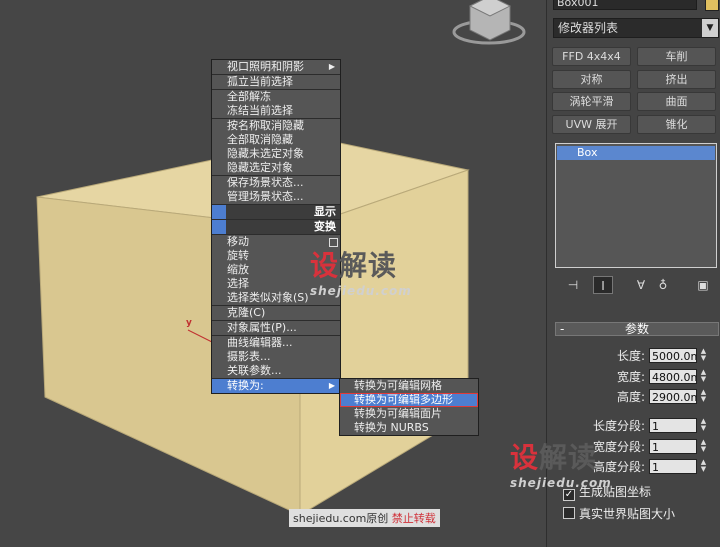 This screenshot has width=720, height=547. Describe the element at coordinates (591, 124) in the screenshot. I see `uvw-unwrap-button: UVW 展开` at that location.